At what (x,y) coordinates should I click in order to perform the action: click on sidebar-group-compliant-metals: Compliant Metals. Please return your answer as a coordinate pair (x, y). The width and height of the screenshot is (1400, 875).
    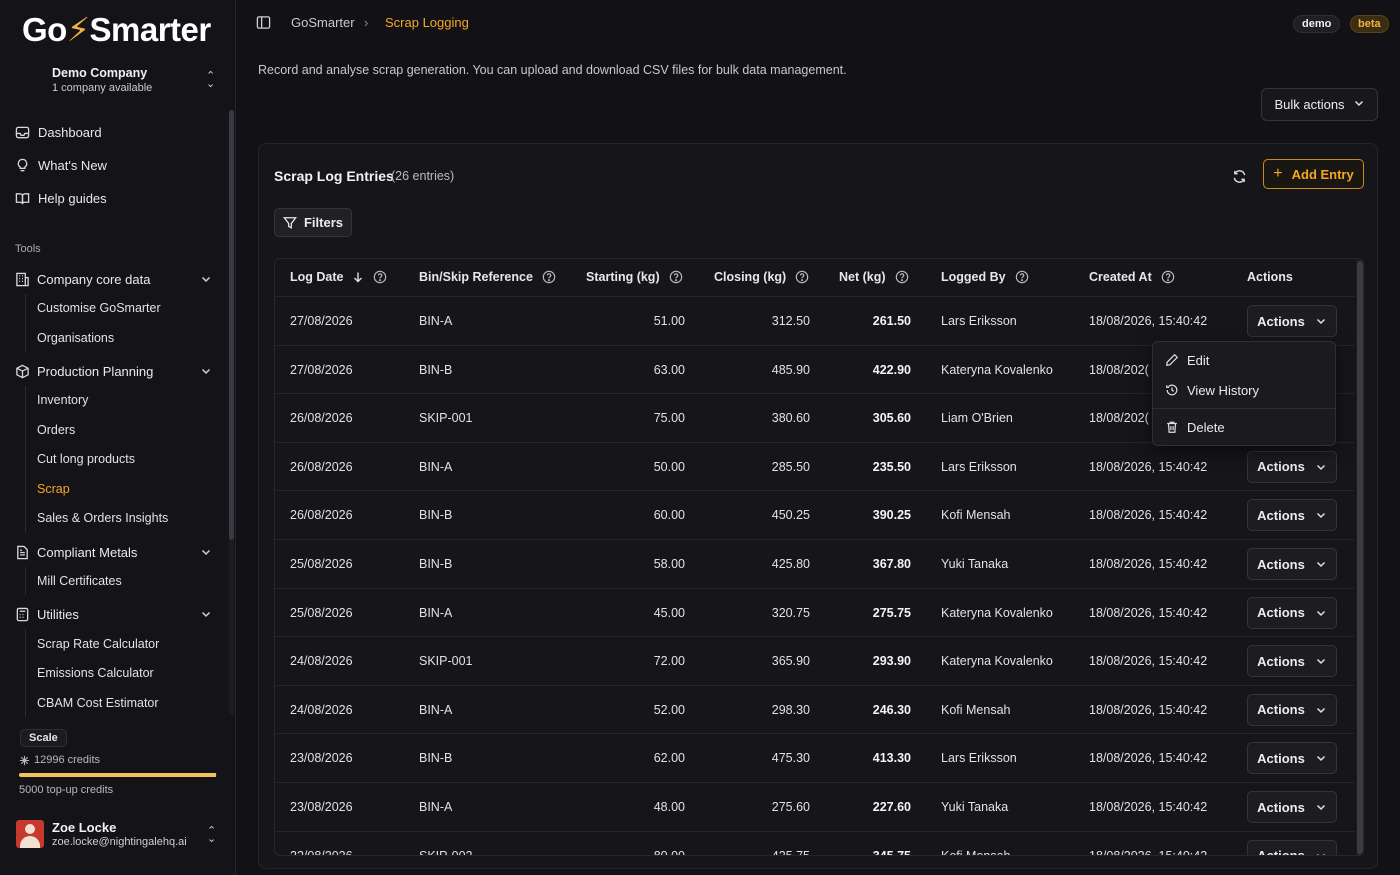
    Looking at the image, I should click on (114, 552).